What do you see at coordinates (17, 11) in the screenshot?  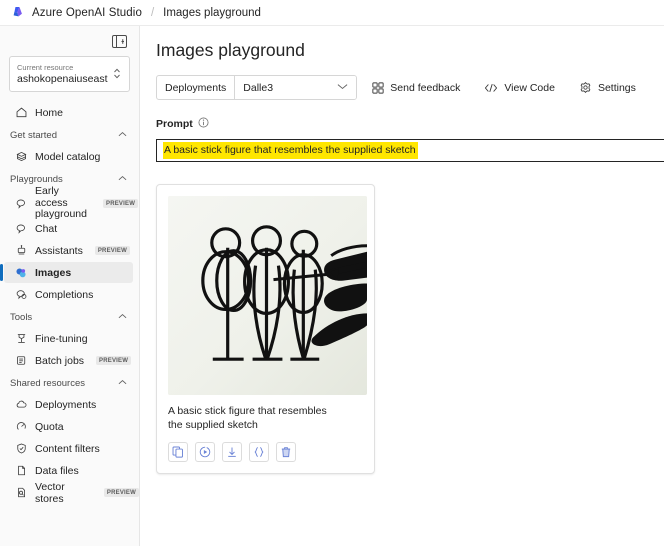 I see `azure-logo-icon` at bounding box center [17, 11].